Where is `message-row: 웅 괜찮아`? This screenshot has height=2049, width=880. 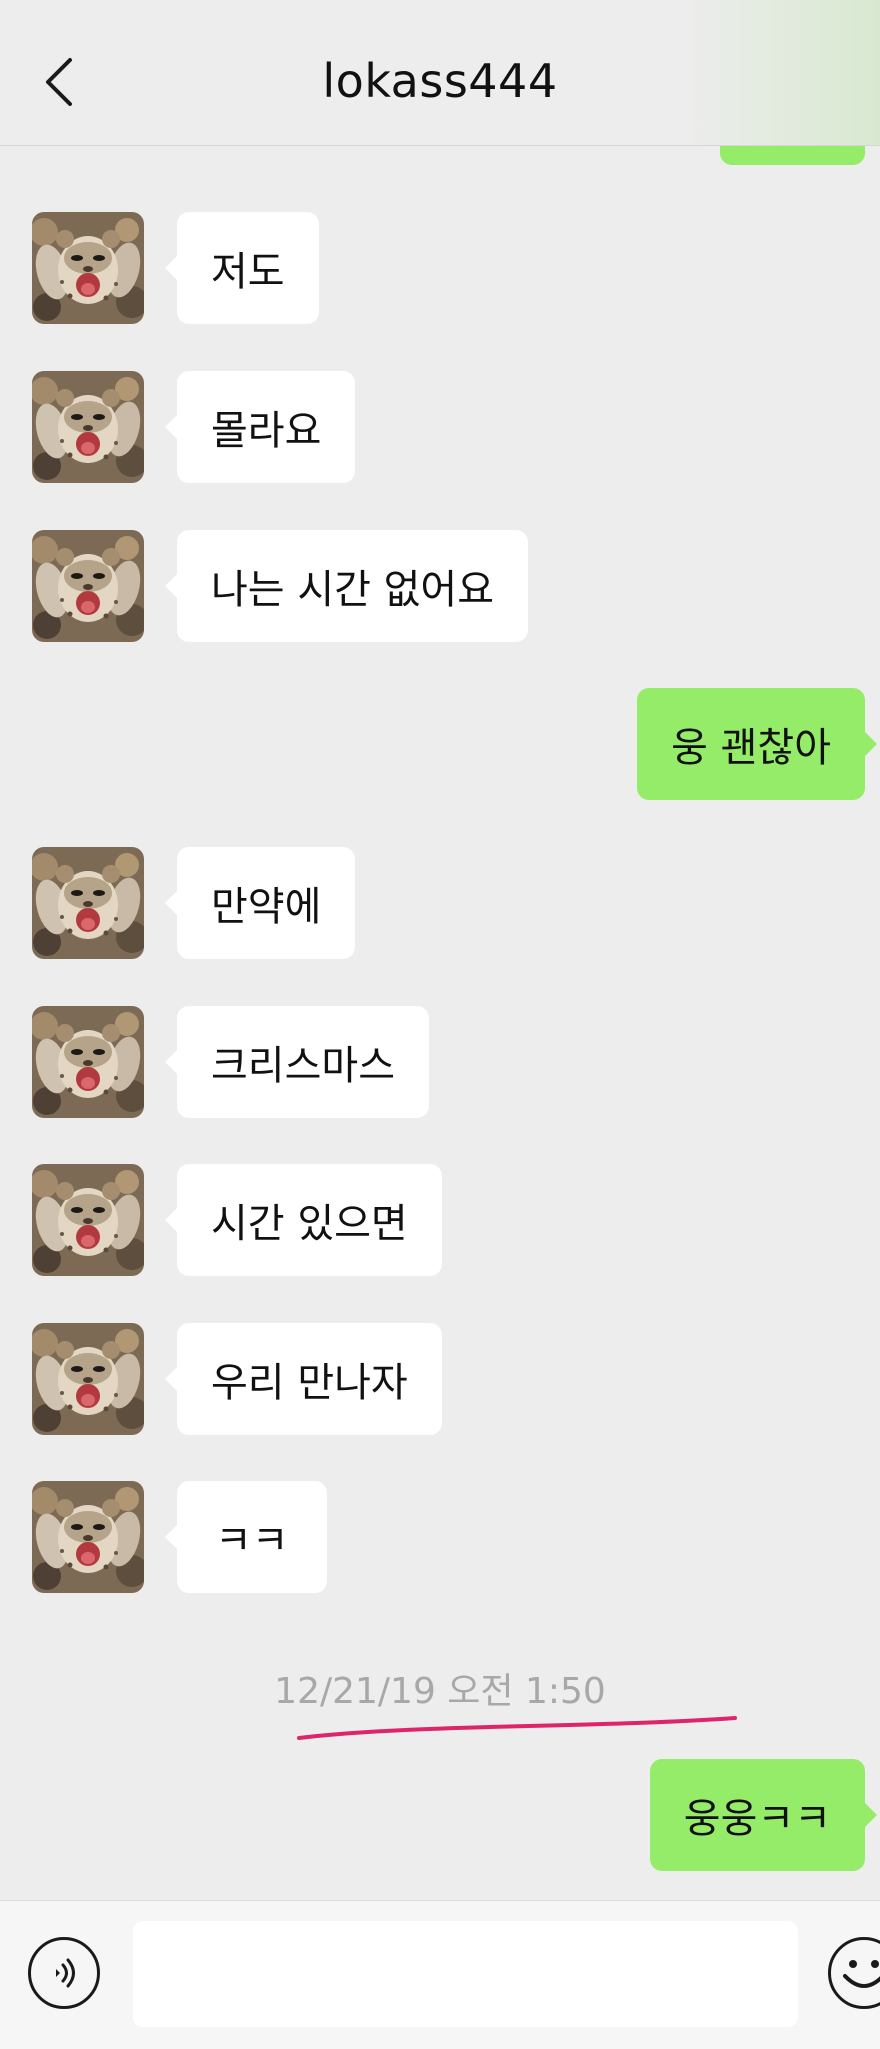 message-row: 웅 괜찮아 is located at coordinates (440, 744).